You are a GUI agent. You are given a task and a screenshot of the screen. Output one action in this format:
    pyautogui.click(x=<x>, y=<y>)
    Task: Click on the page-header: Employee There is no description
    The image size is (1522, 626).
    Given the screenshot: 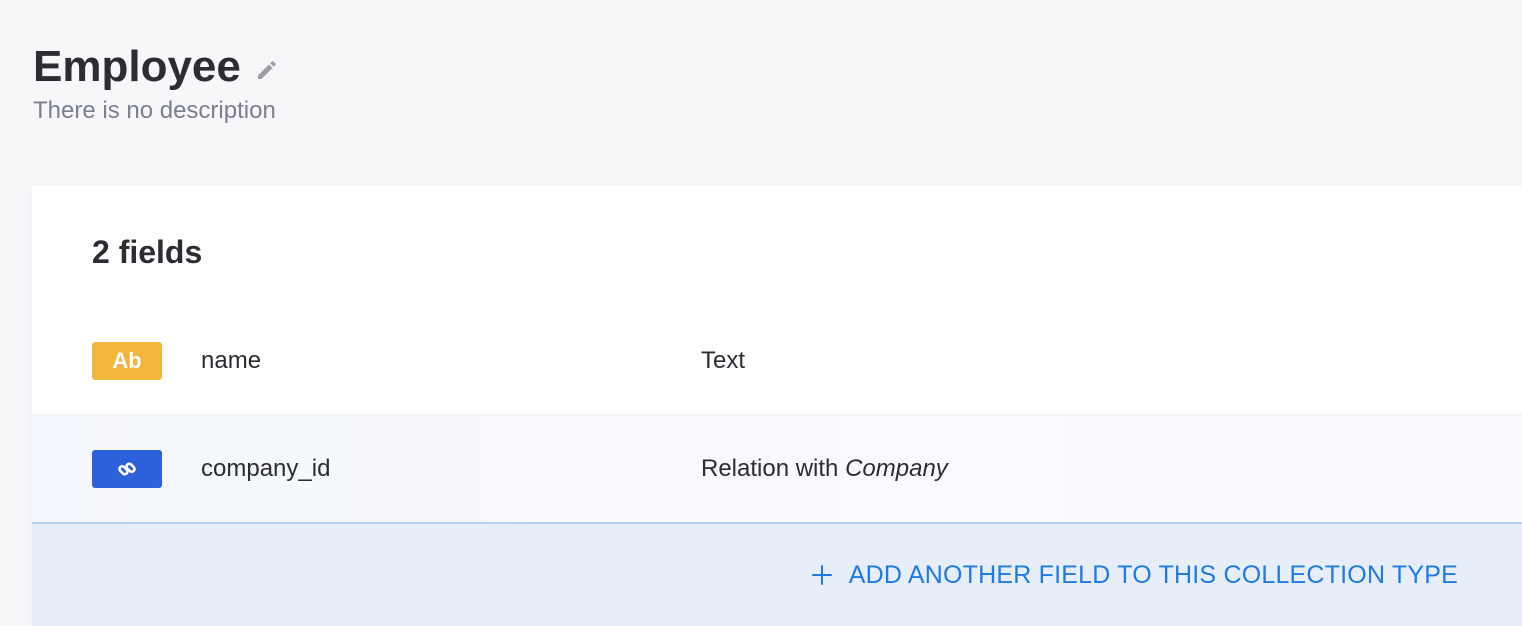 What is the action you would take?
    pyautogui.click(x=156, y=83)
    